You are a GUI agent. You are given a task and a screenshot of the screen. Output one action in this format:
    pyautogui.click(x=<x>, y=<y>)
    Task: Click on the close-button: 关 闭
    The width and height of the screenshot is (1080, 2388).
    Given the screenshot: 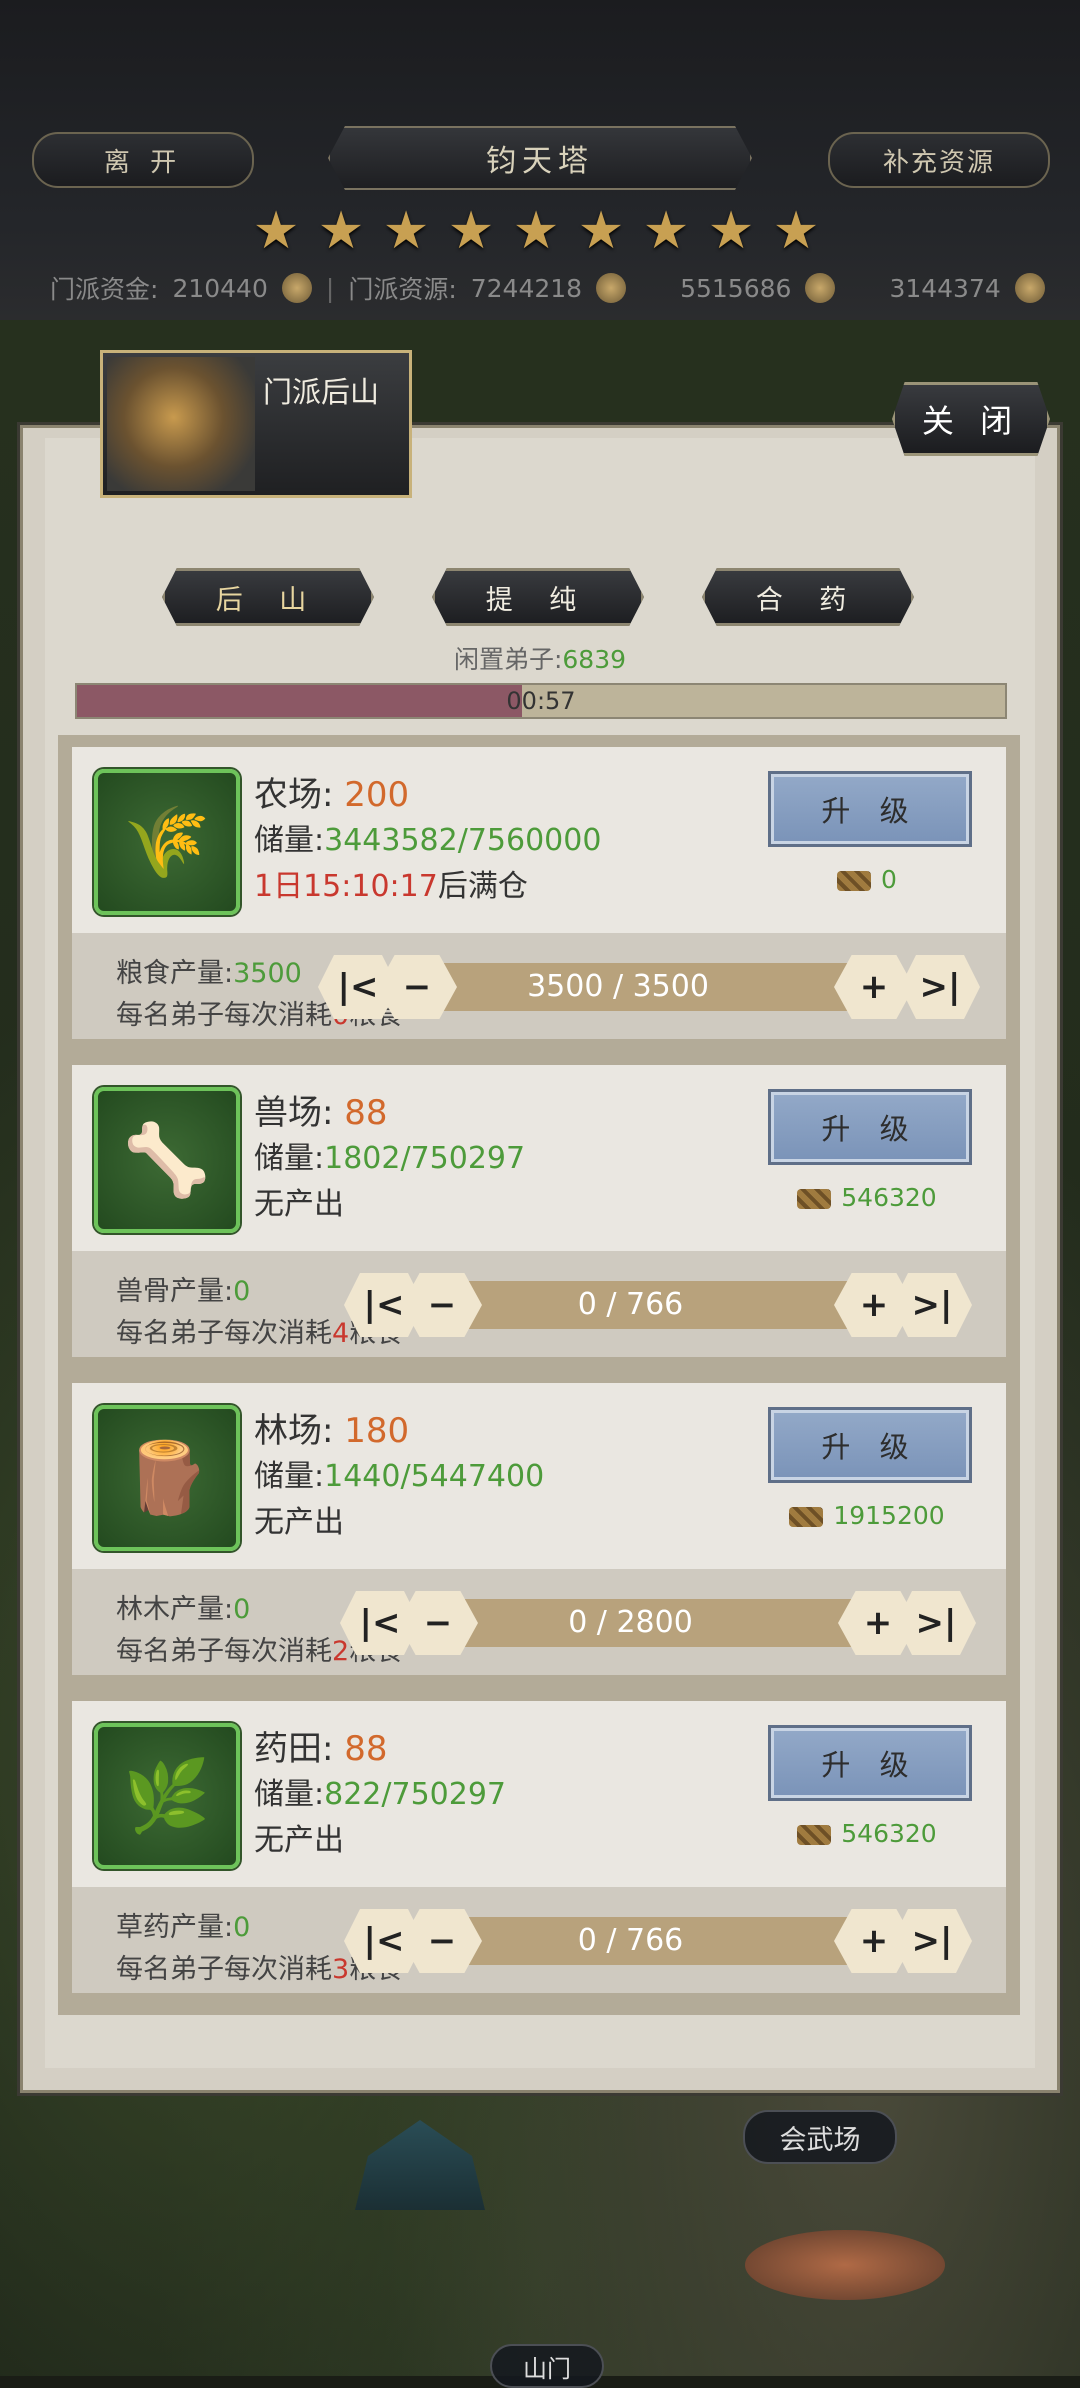 What is the action you would take?
    pyautogui.click(x=971, y=419)
    